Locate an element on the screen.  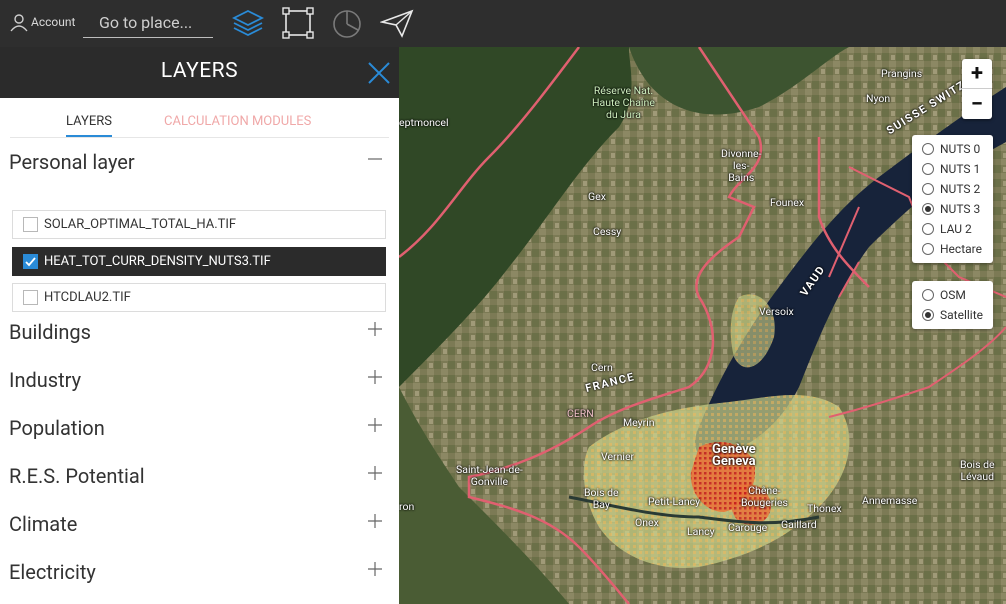
zoom-out-button: − is located at coordinates (977, 104).